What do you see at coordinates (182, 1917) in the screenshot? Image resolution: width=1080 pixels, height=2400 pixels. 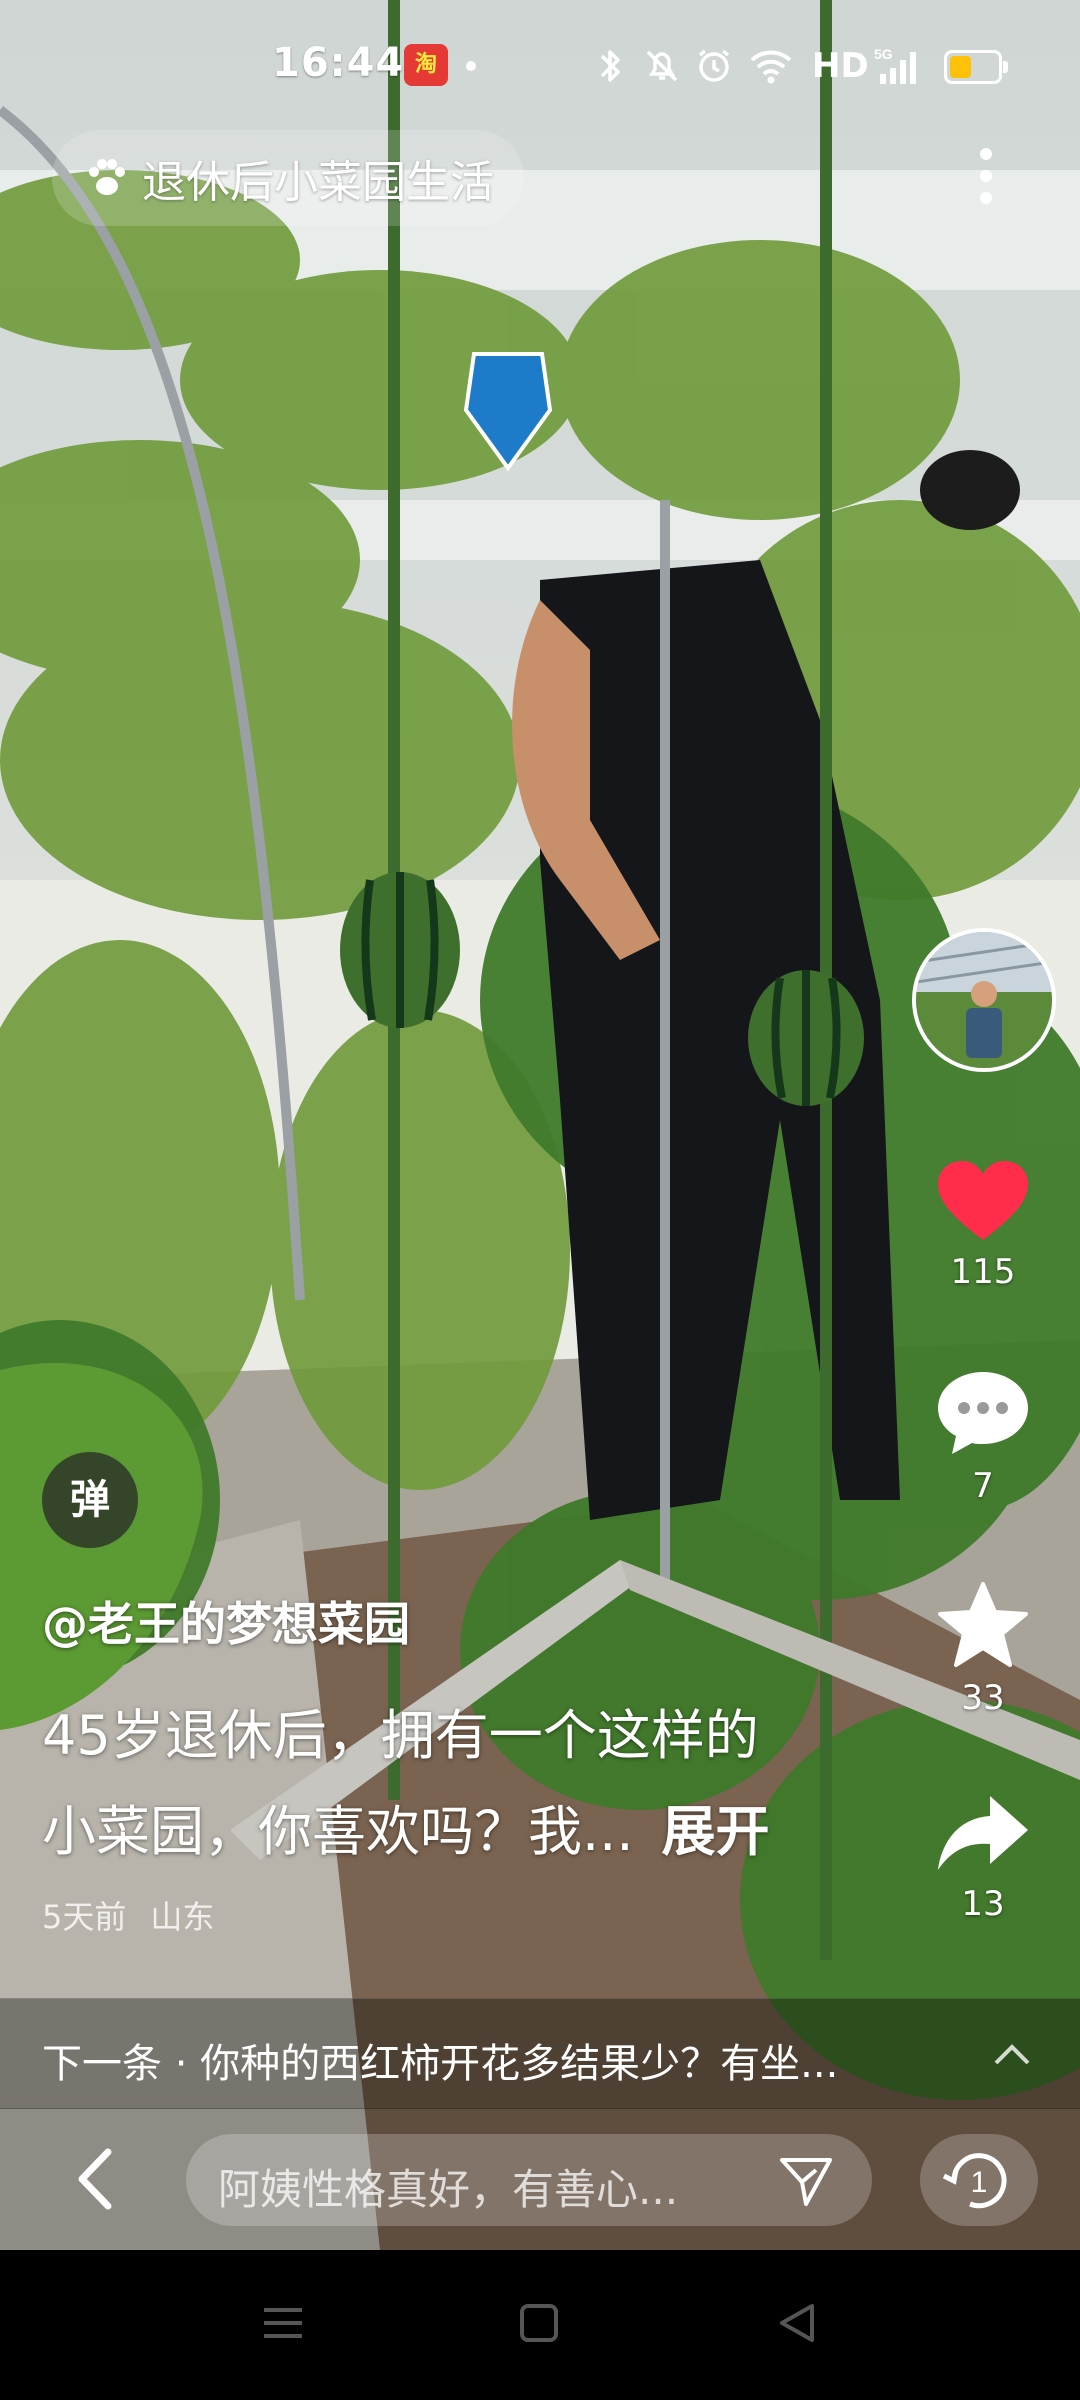 I see `post-location: 山东` at bounding box center [182, 1917].